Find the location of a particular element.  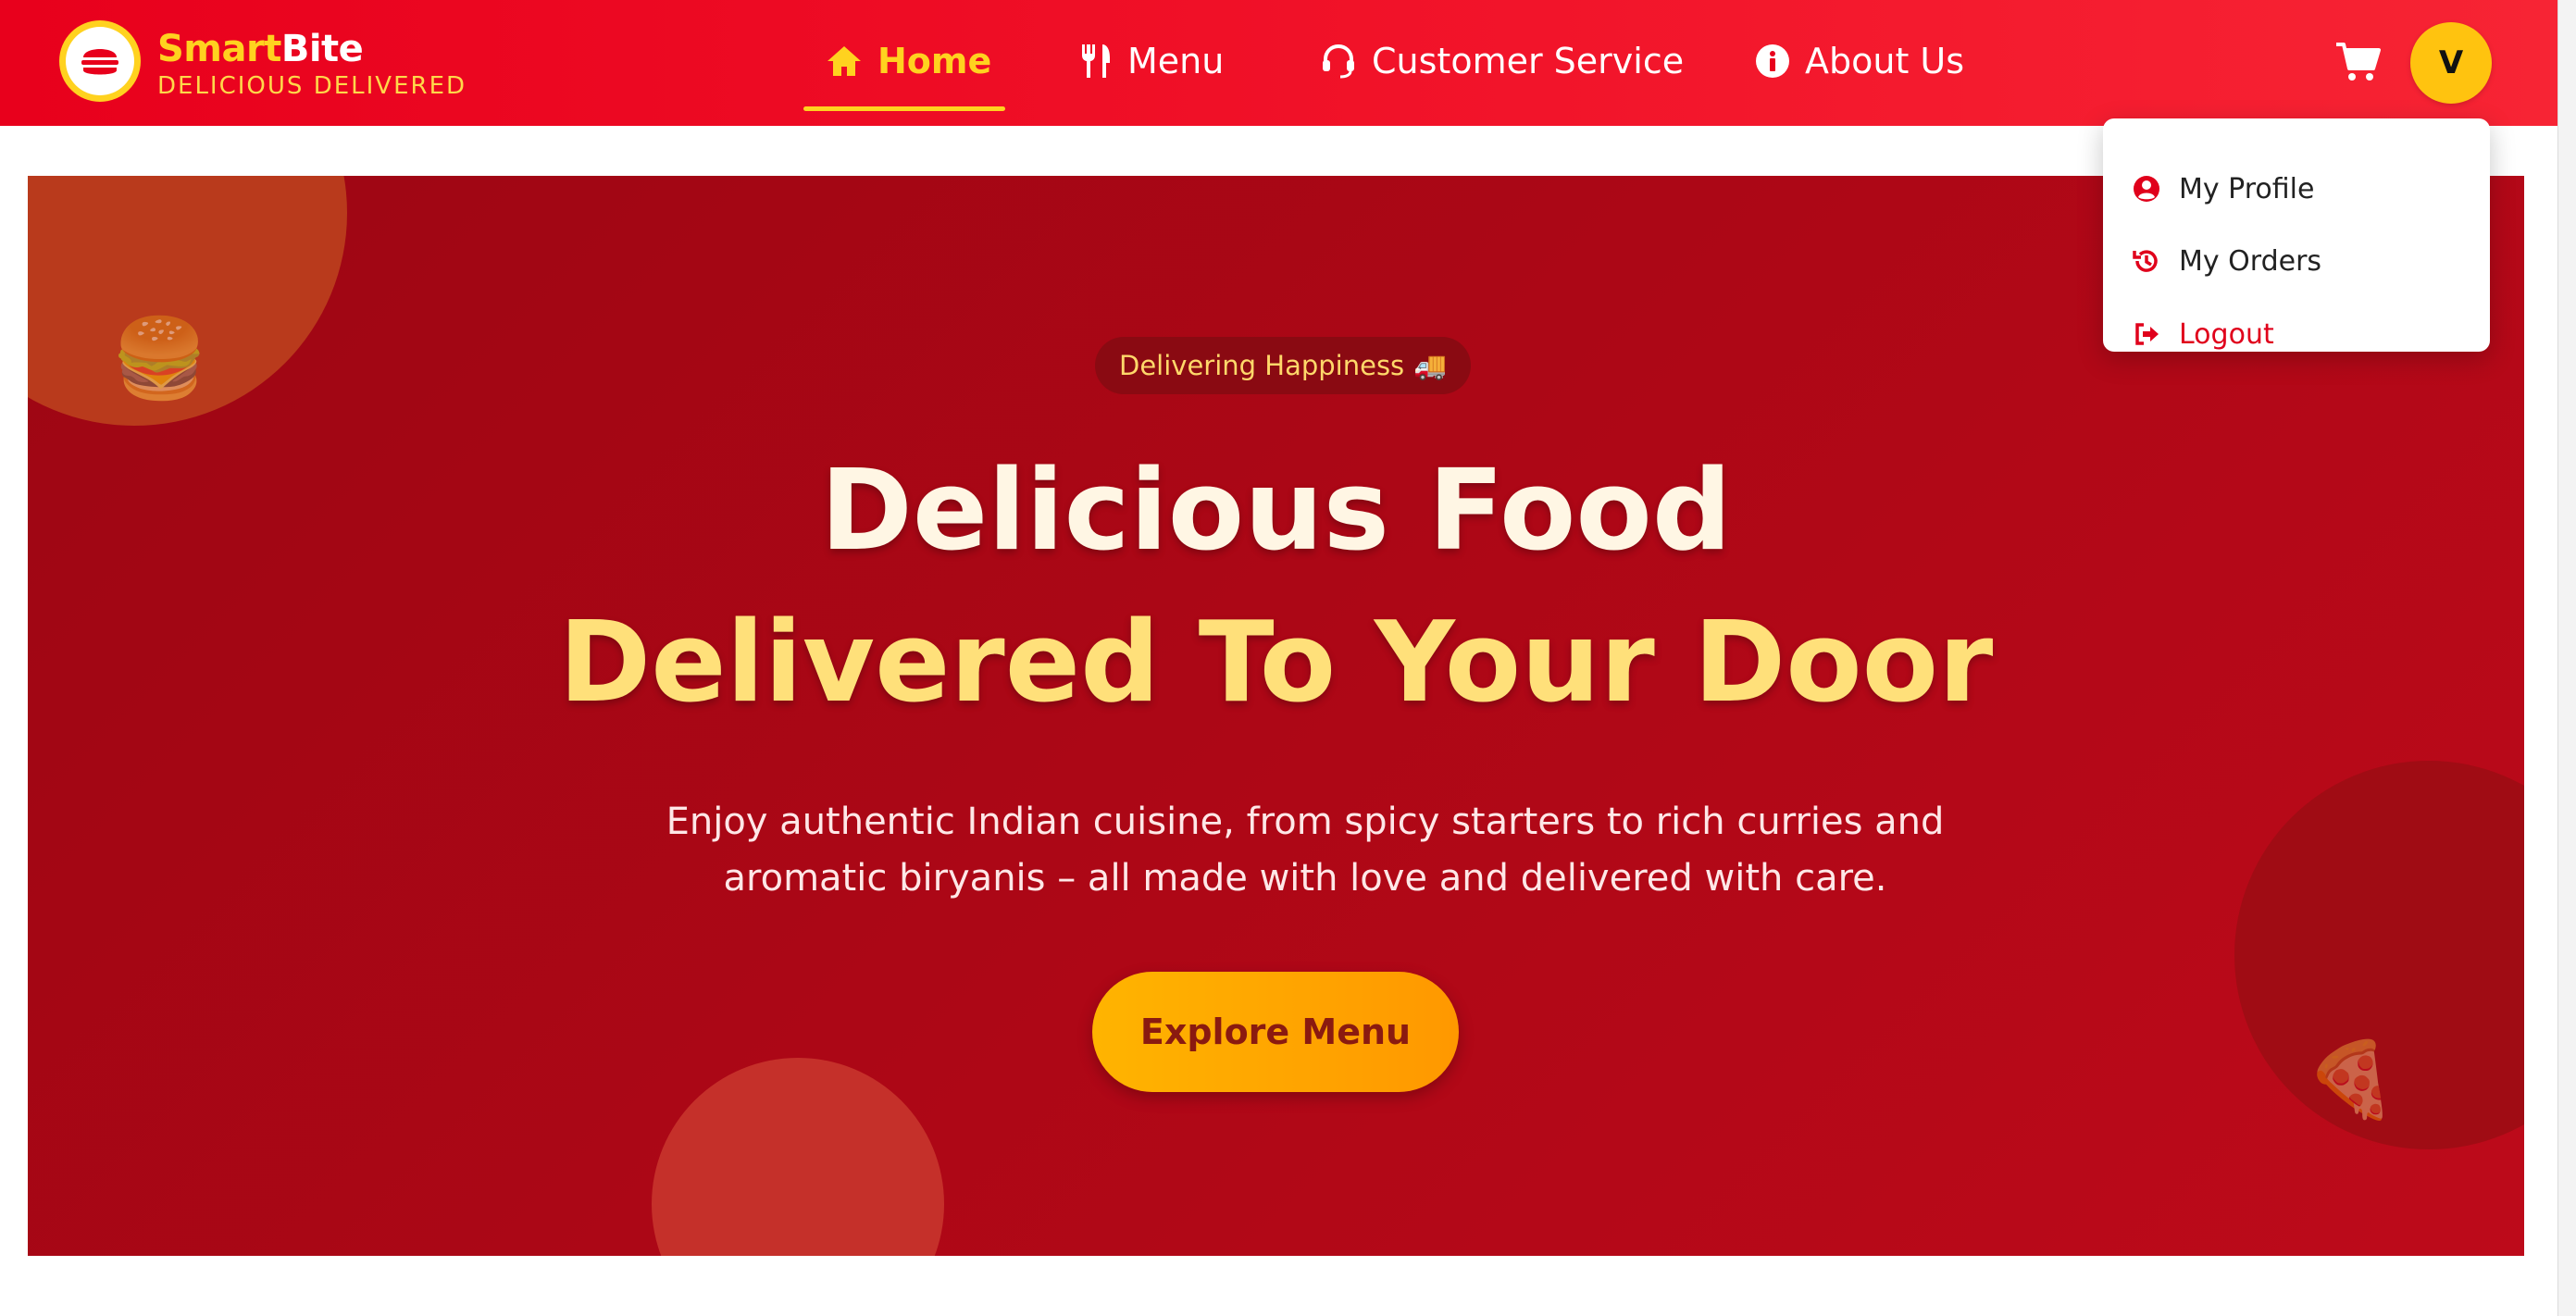

brand: SmartBite DELICIOUS DELIVERED is located at coordinates (312, 64).